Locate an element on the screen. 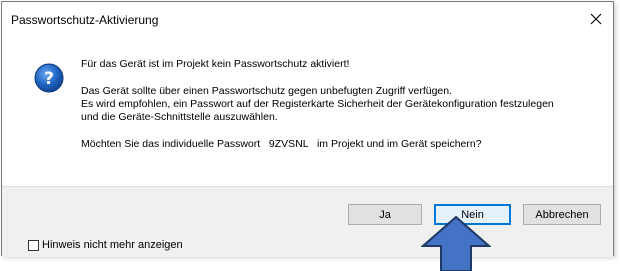  dont-show-again-row: Hinweis nicht mehr anzeigen is located at coordinates (105, 245).